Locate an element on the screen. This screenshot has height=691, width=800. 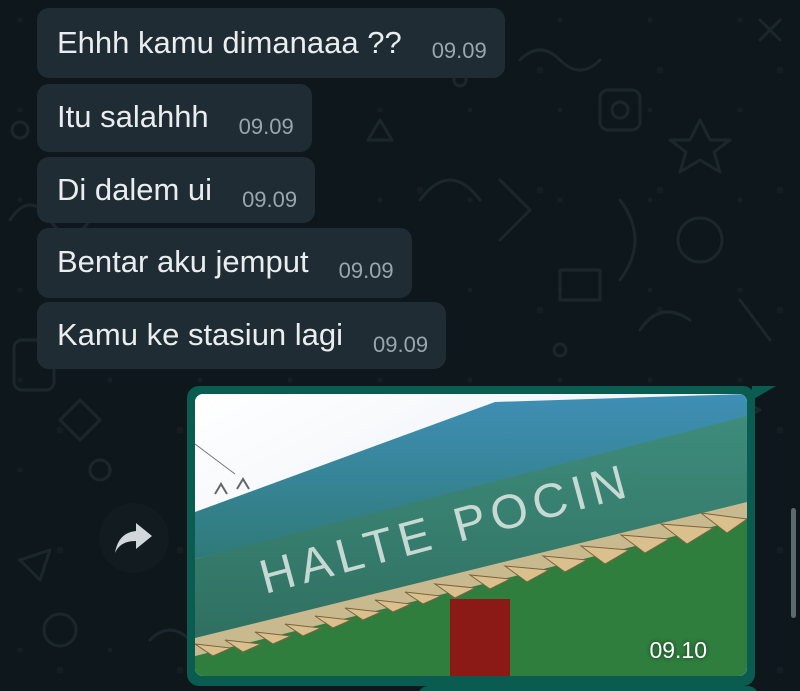
incoming-message: Kamu ke stasiun lagi 09.09 is located at coordinates (242, 335).